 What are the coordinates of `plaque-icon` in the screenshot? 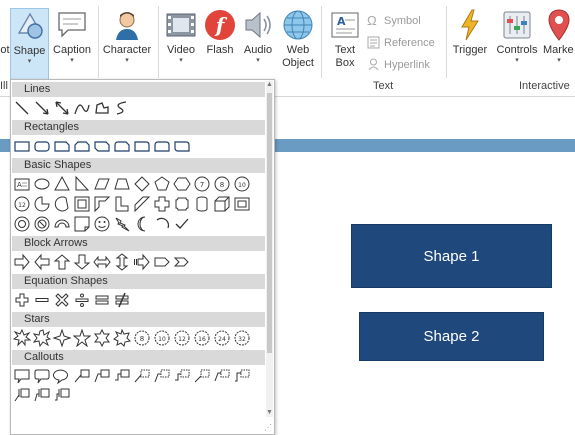 It's located at (182, 204).